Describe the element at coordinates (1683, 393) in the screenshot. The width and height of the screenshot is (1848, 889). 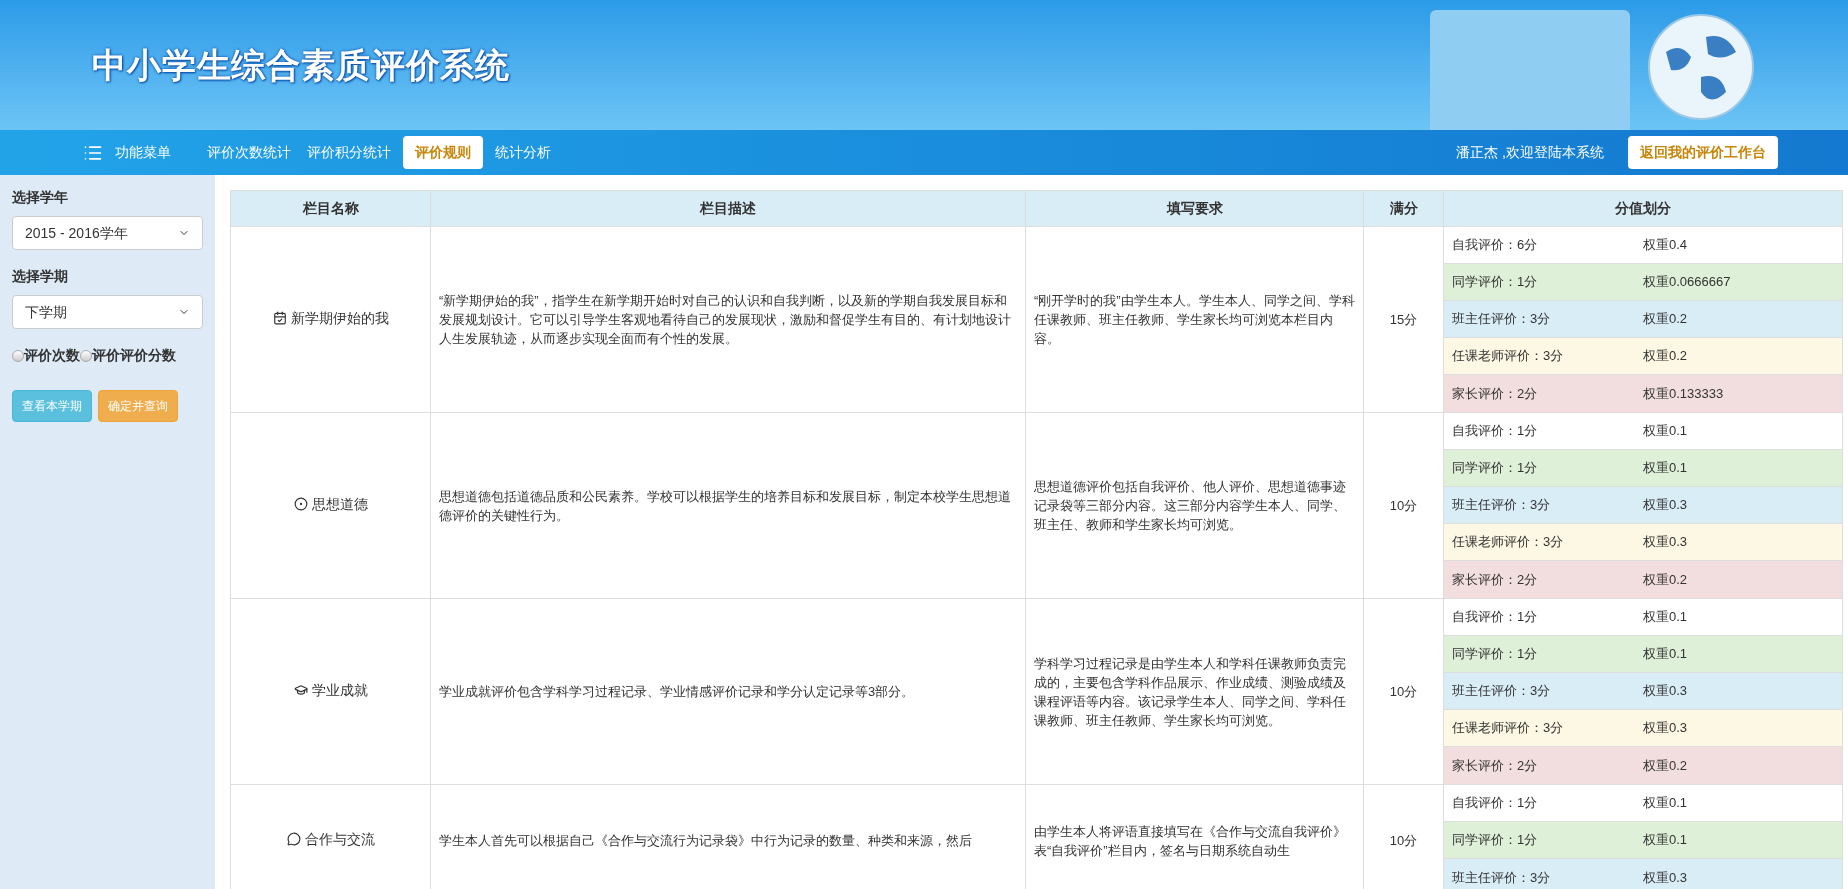
I see `weight-value: 权重0.133333` at that location.